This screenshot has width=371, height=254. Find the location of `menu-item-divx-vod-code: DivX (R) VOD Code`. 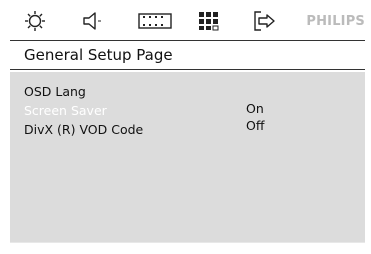

menu-item-divx-vod-code: DivX (R) VOD Code is located at coordinates (83, 129).